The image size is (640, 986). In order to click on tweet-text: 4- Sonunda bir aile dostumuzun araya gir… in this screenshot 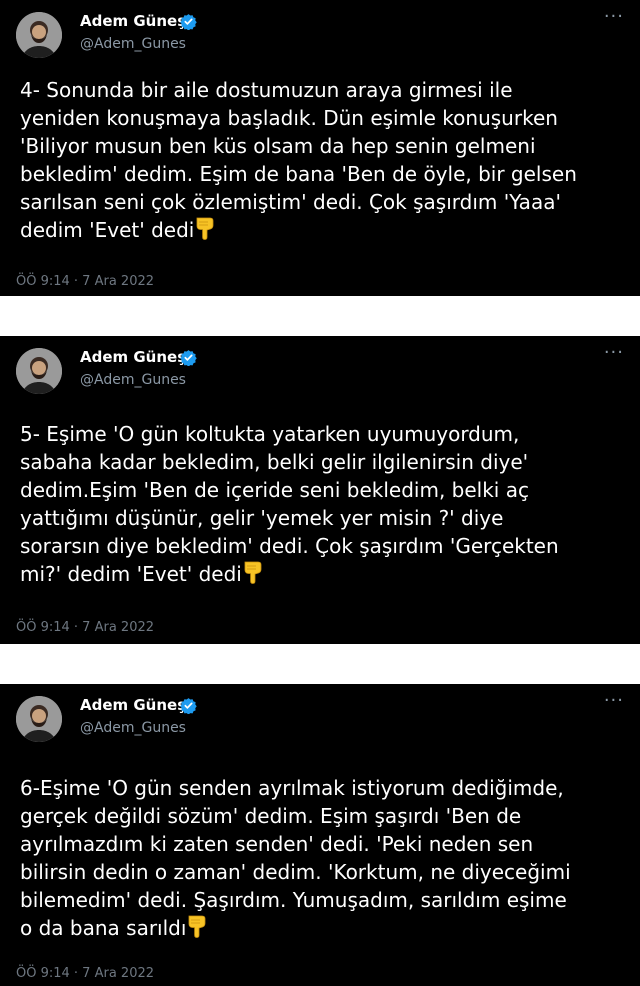, I will do `click(298, 160)`.